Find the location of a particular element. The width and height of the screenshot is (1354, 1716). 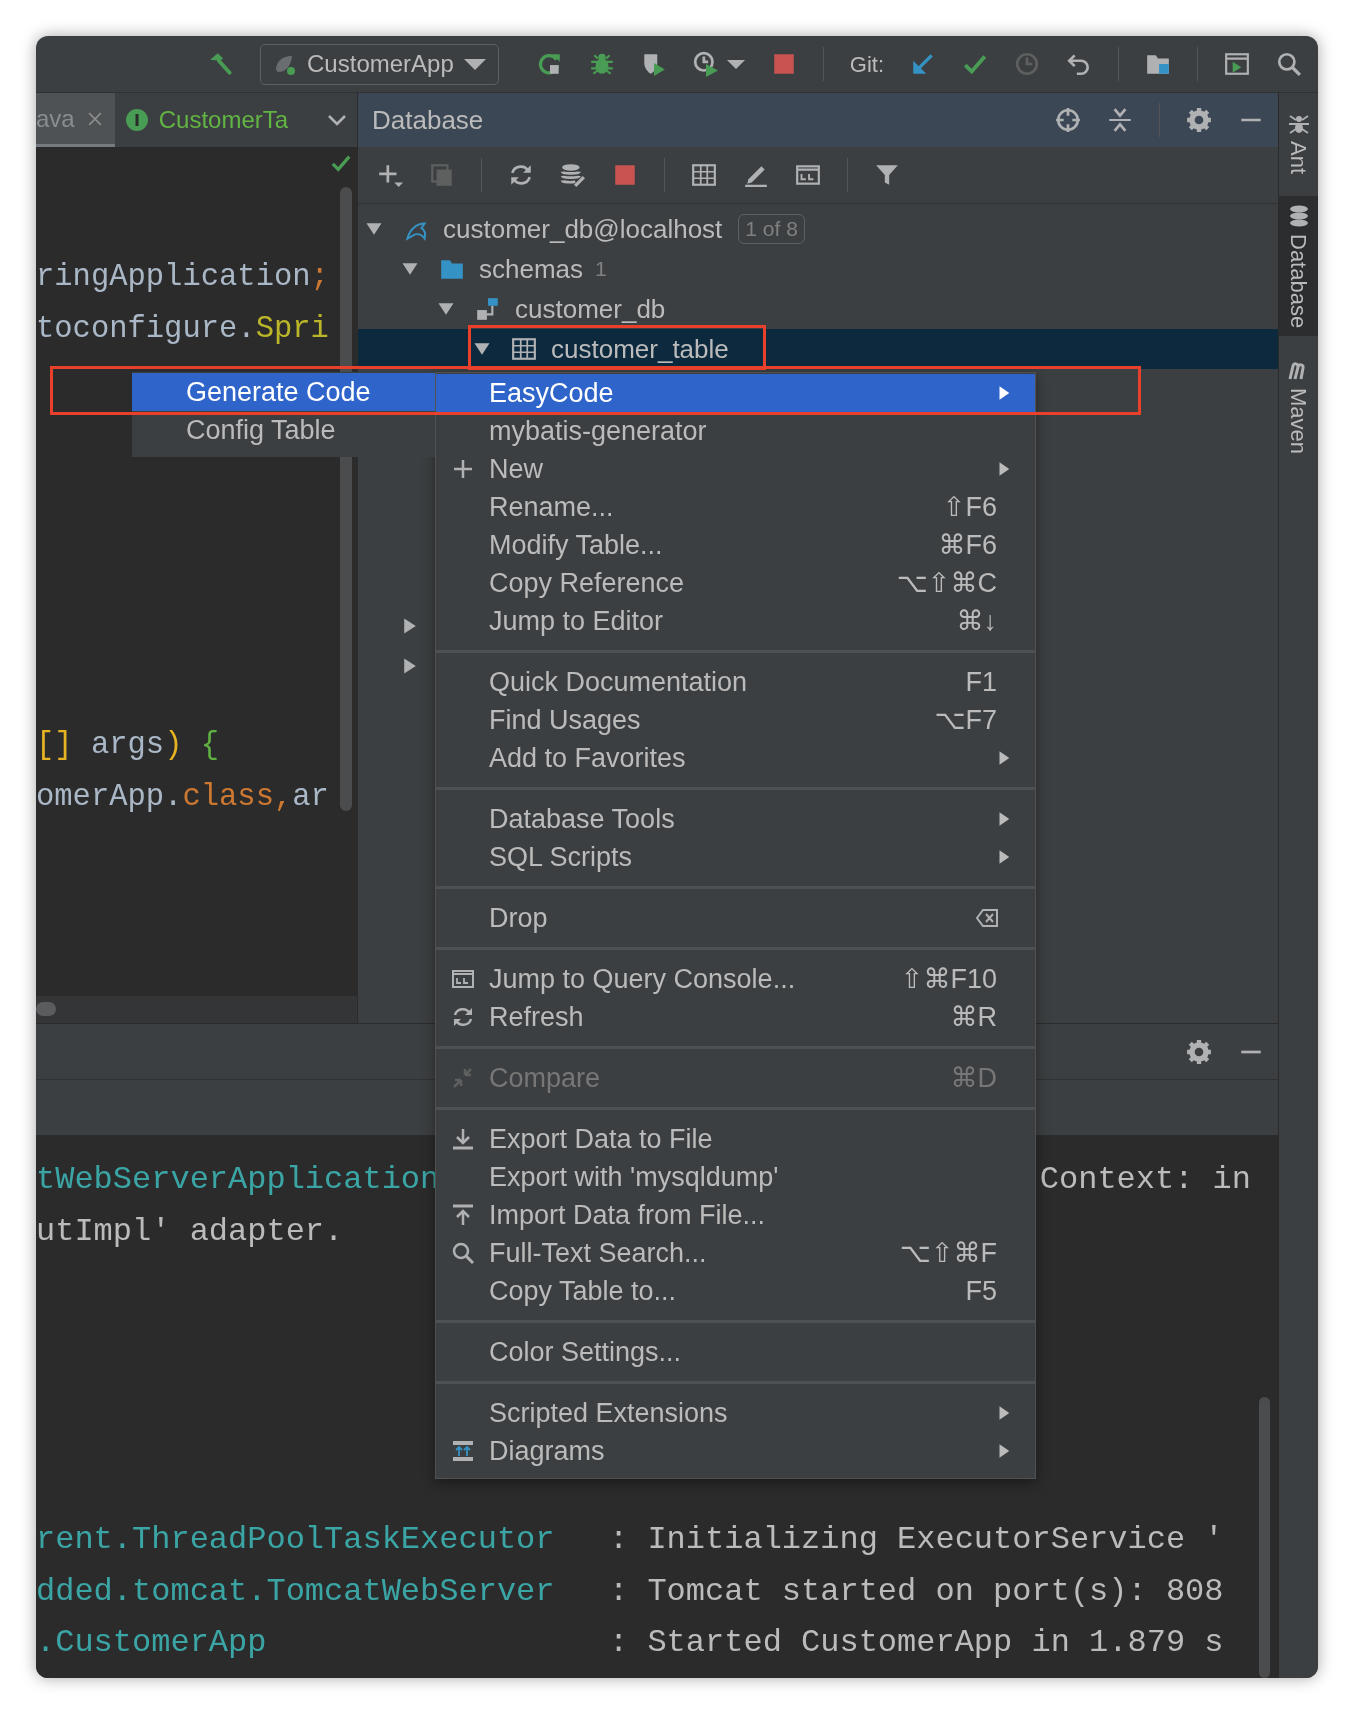

menu-item: Add to Favorites is located at coordinates (735, 758).